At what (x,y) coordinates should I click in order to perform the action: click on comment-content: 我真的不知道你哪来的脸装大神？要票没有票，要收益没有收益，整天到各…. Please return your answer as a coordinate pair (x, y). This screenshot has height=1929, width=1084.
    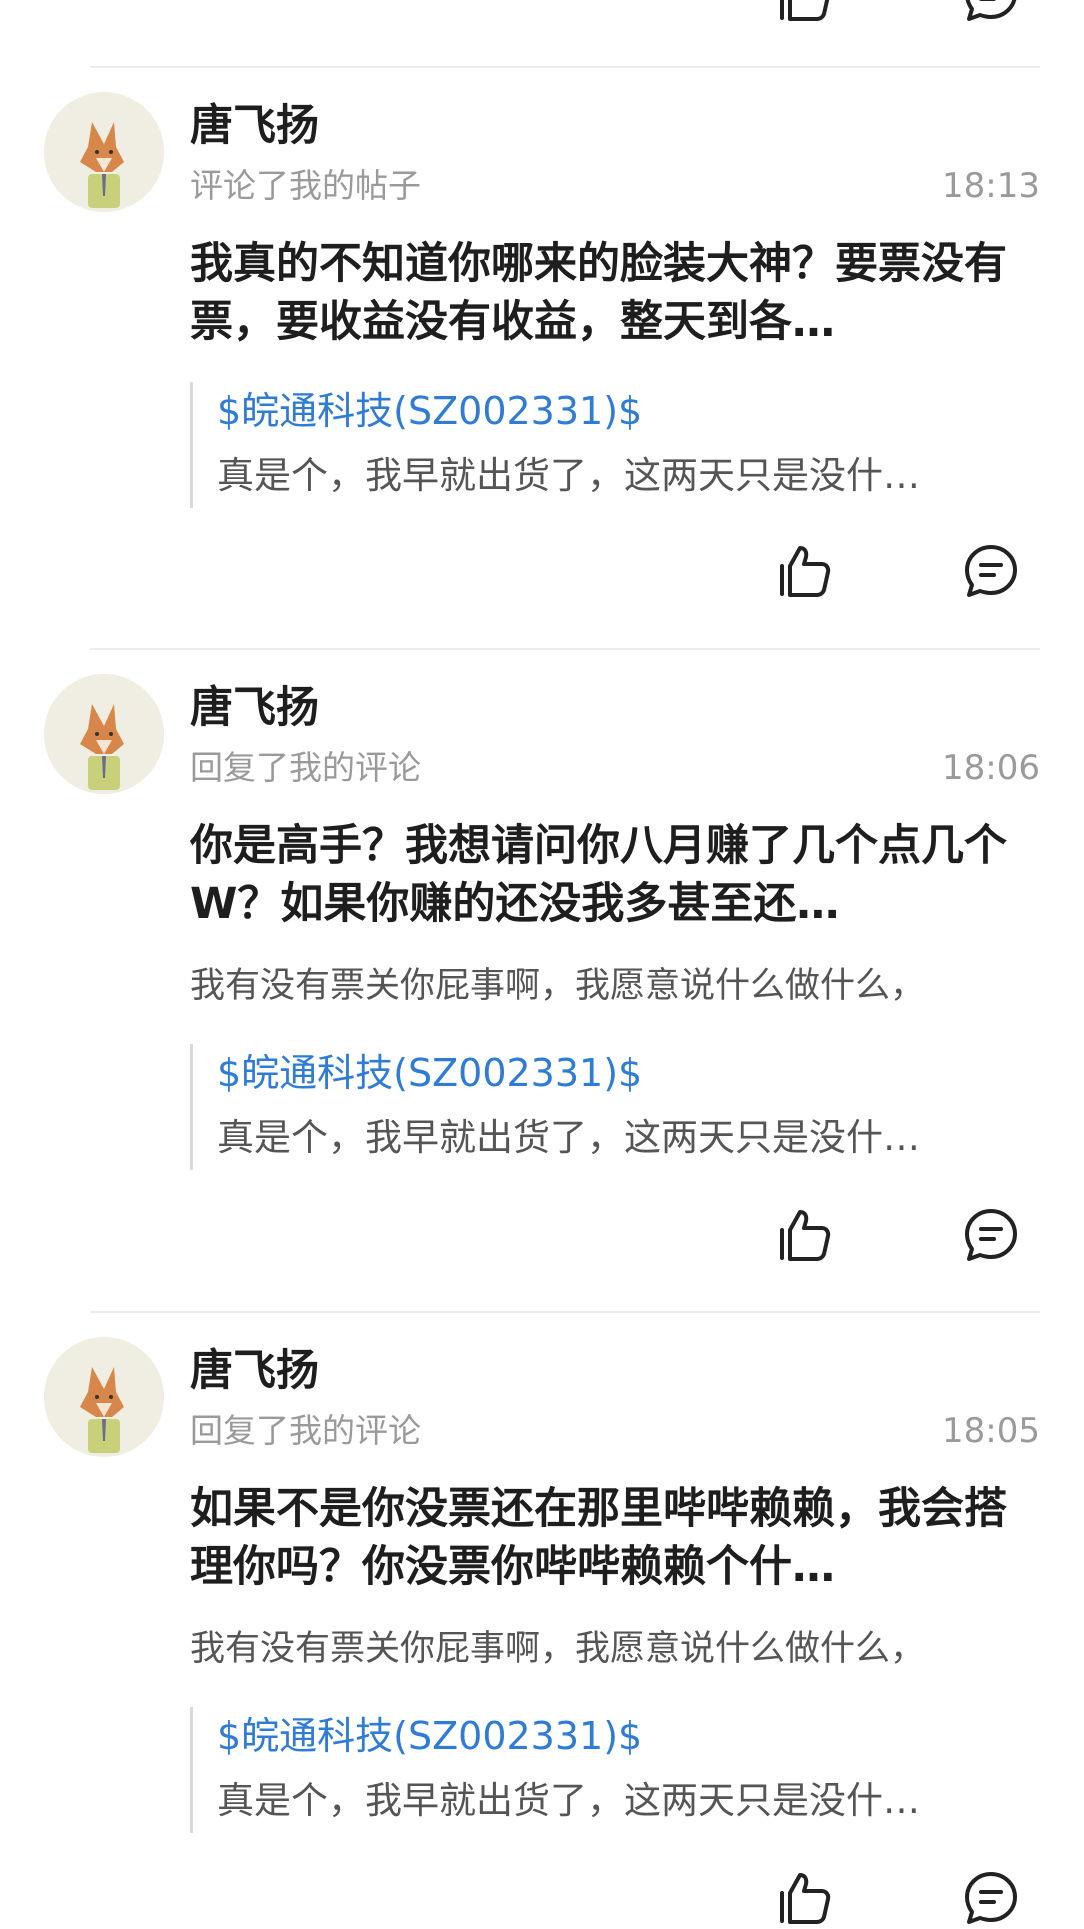
    Looking at the image, I should click on (600, 293).